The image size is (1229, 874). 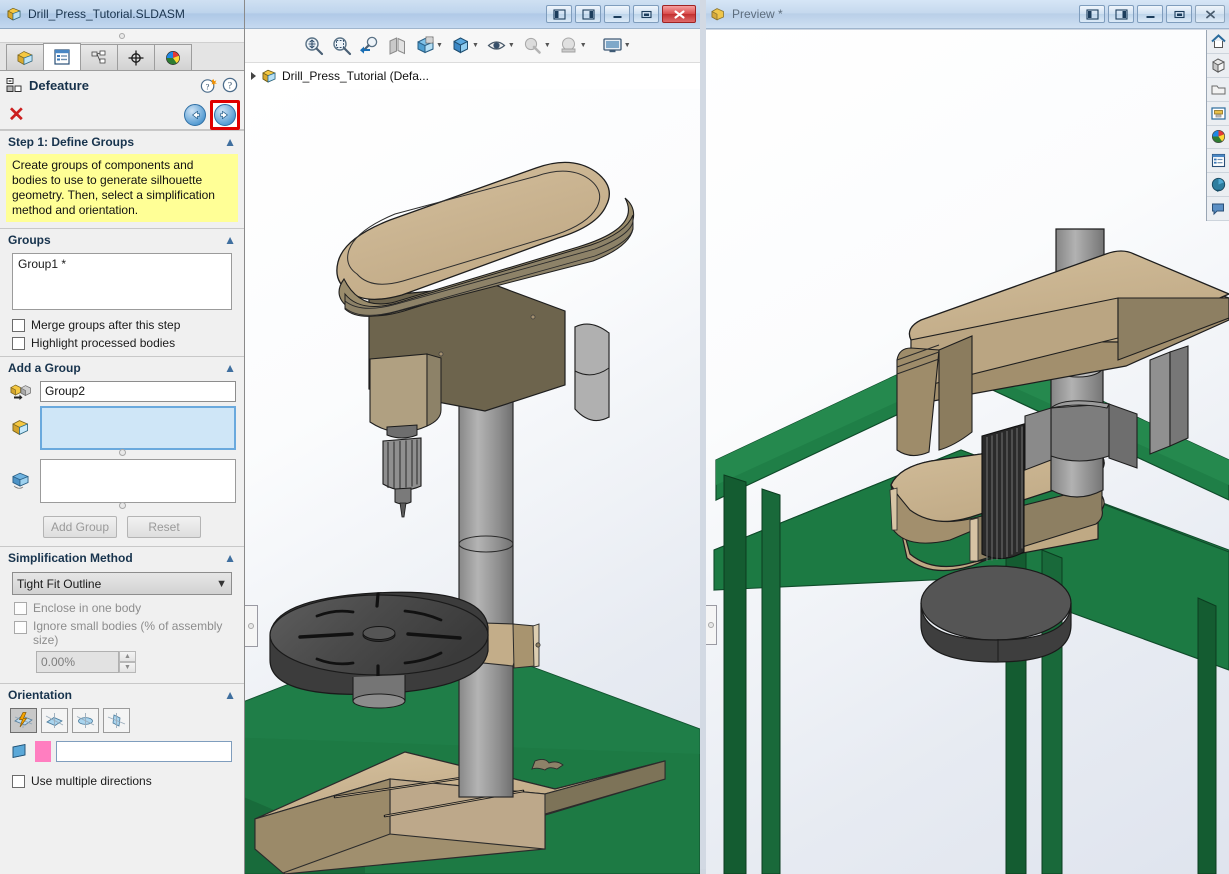 What do you see at coordinates (230, 239) in the screenshot?
I see `chevron-up-icon: ▲` at bounding box center [230, 239].